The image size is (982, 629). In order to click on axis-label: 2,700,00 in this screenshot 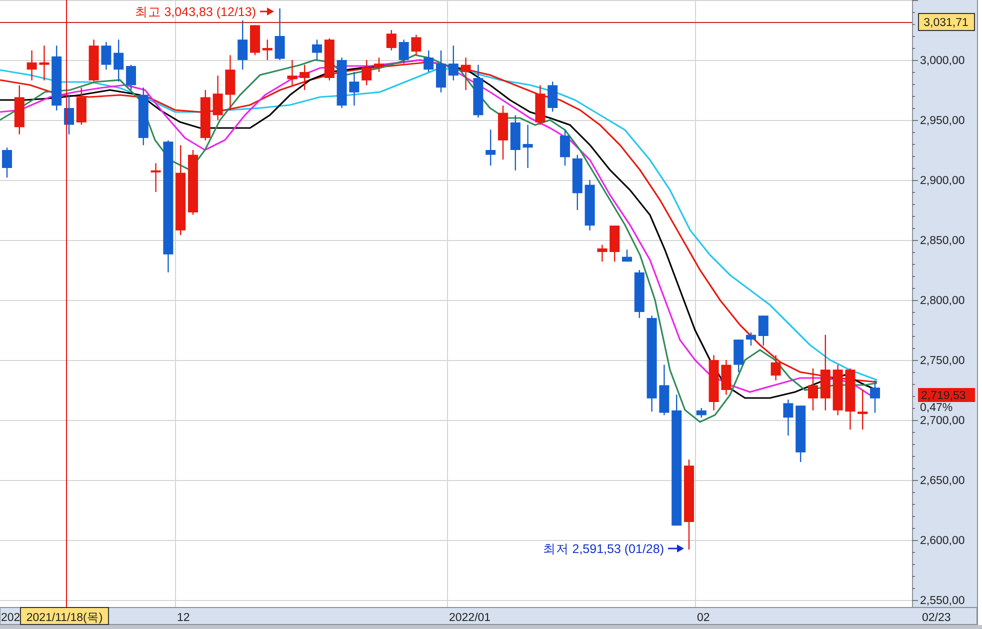, I will do `click(942, 421)`.